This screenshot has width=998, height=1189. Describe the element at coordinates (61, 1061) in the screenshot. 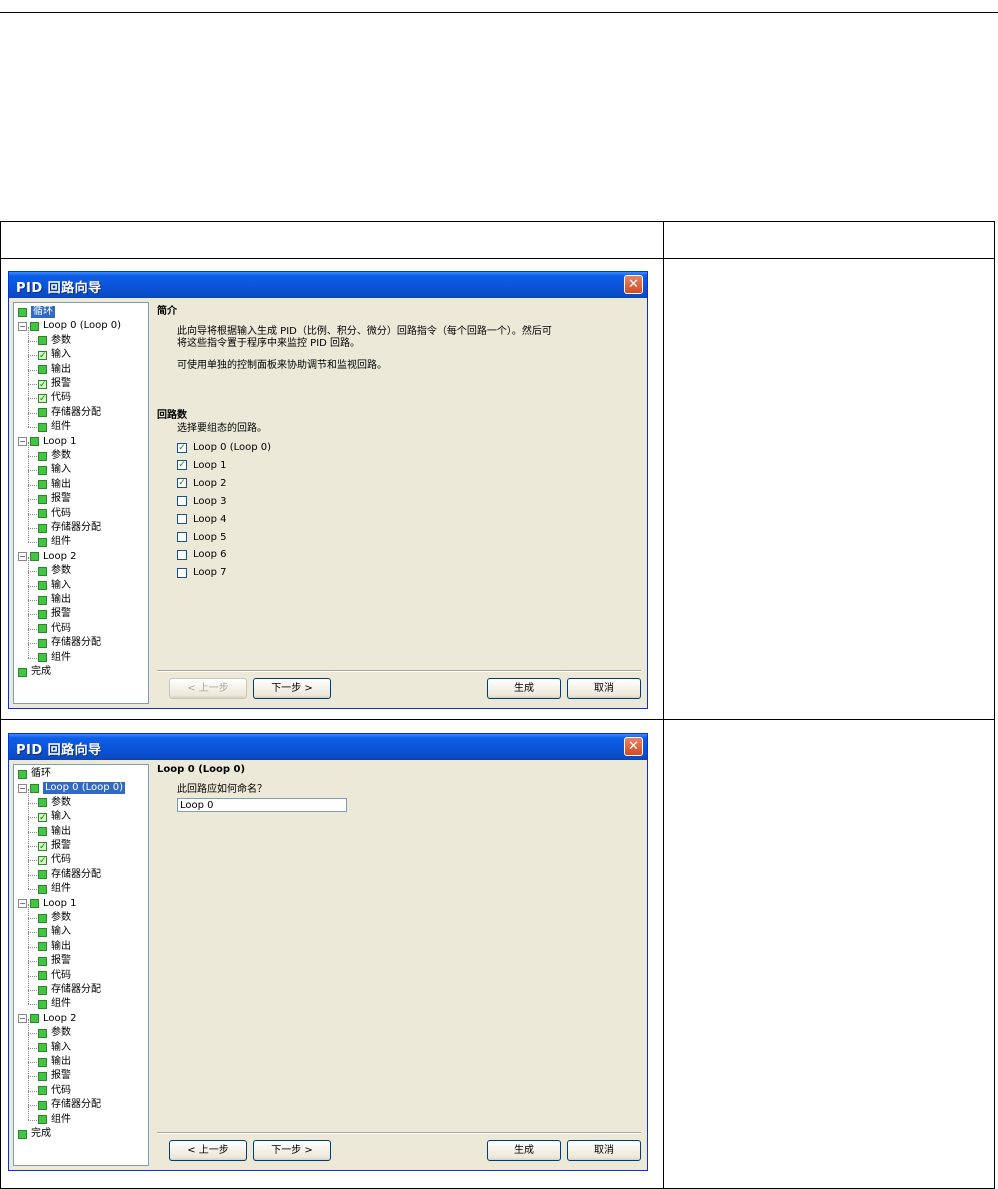

I see `tree-item-label: 输出` at that location.